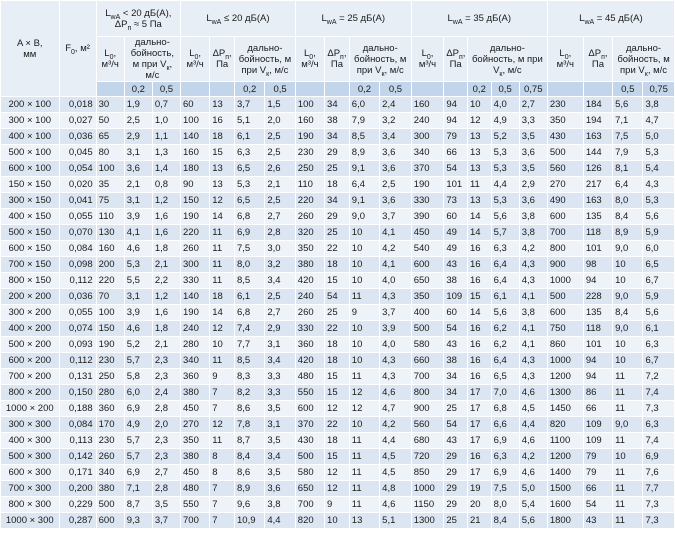 The image size is (675, 542). Describe the element at coordinates (138, 152) in the screenshot. I see `value-cell: 3,1` at that location.